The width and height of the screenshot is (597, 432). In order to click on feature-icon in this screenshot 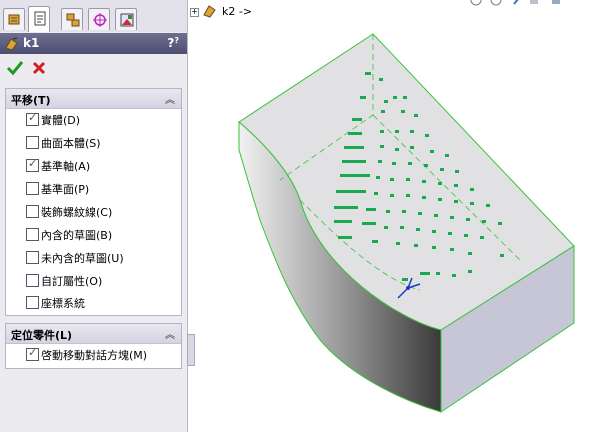, I will do `click(12, 45)`.